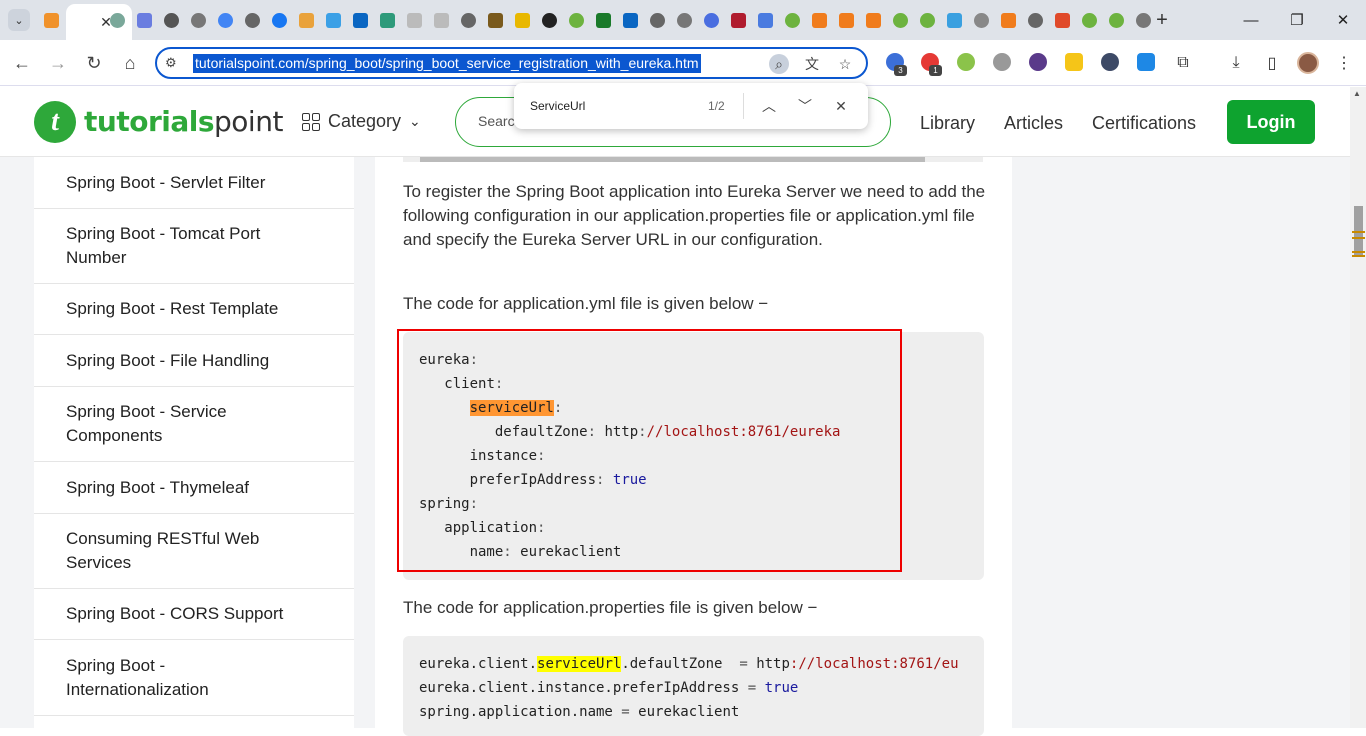 This screenshot has width=1366, height=736. Describe the element at coordinates (579, 664) in the screenshot. I see `find-match: serviceUrl` at that location.